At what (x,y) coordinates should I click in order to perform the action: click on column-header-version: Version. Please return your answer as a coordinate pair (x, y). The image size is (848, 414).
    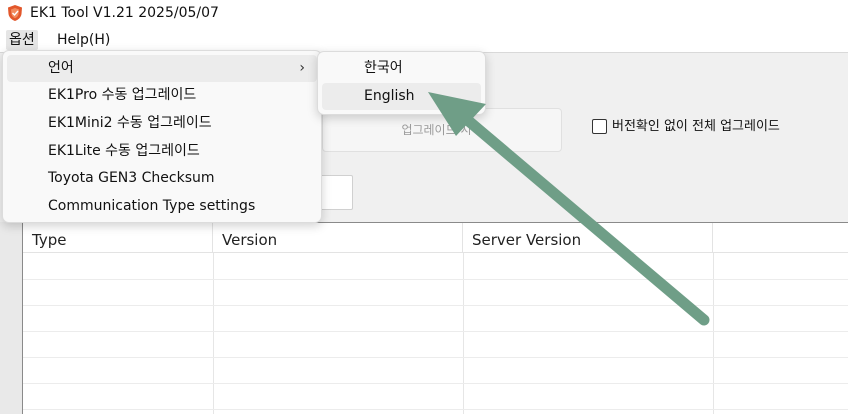
    Looking at the image, I should click on (338, 238).